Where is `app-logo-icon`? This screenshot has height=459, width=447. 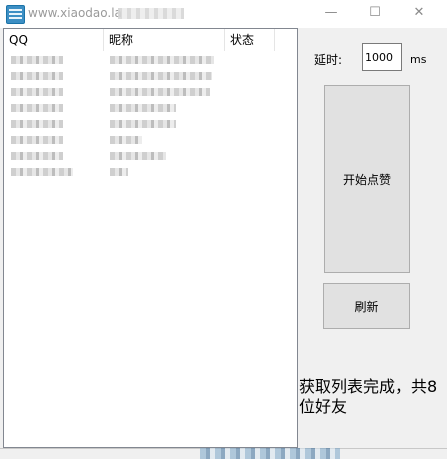
app-logo-icon is located at coordinates (15, 14).